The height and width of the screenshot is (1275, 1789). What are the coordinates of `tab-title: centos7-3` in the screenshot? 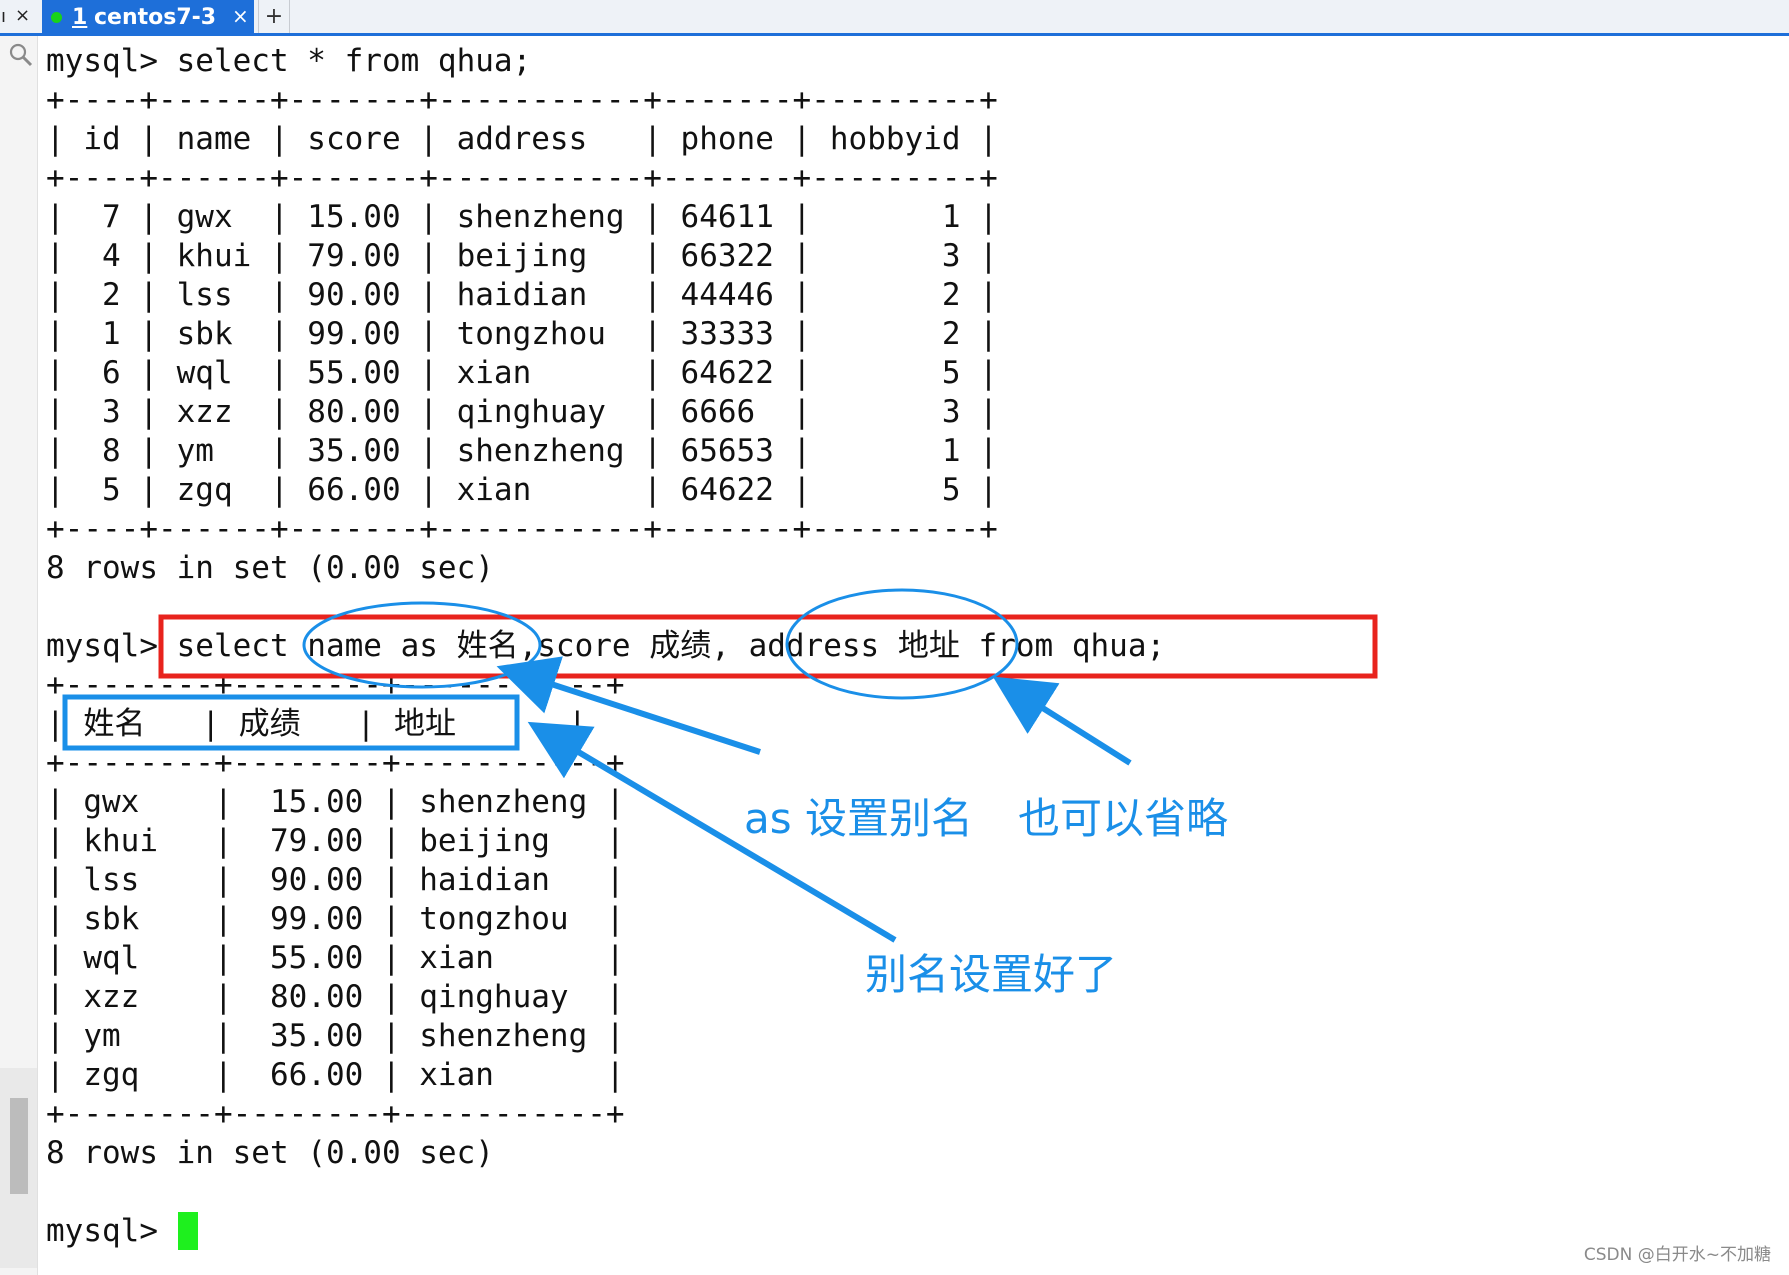 It's located at (155, 17).